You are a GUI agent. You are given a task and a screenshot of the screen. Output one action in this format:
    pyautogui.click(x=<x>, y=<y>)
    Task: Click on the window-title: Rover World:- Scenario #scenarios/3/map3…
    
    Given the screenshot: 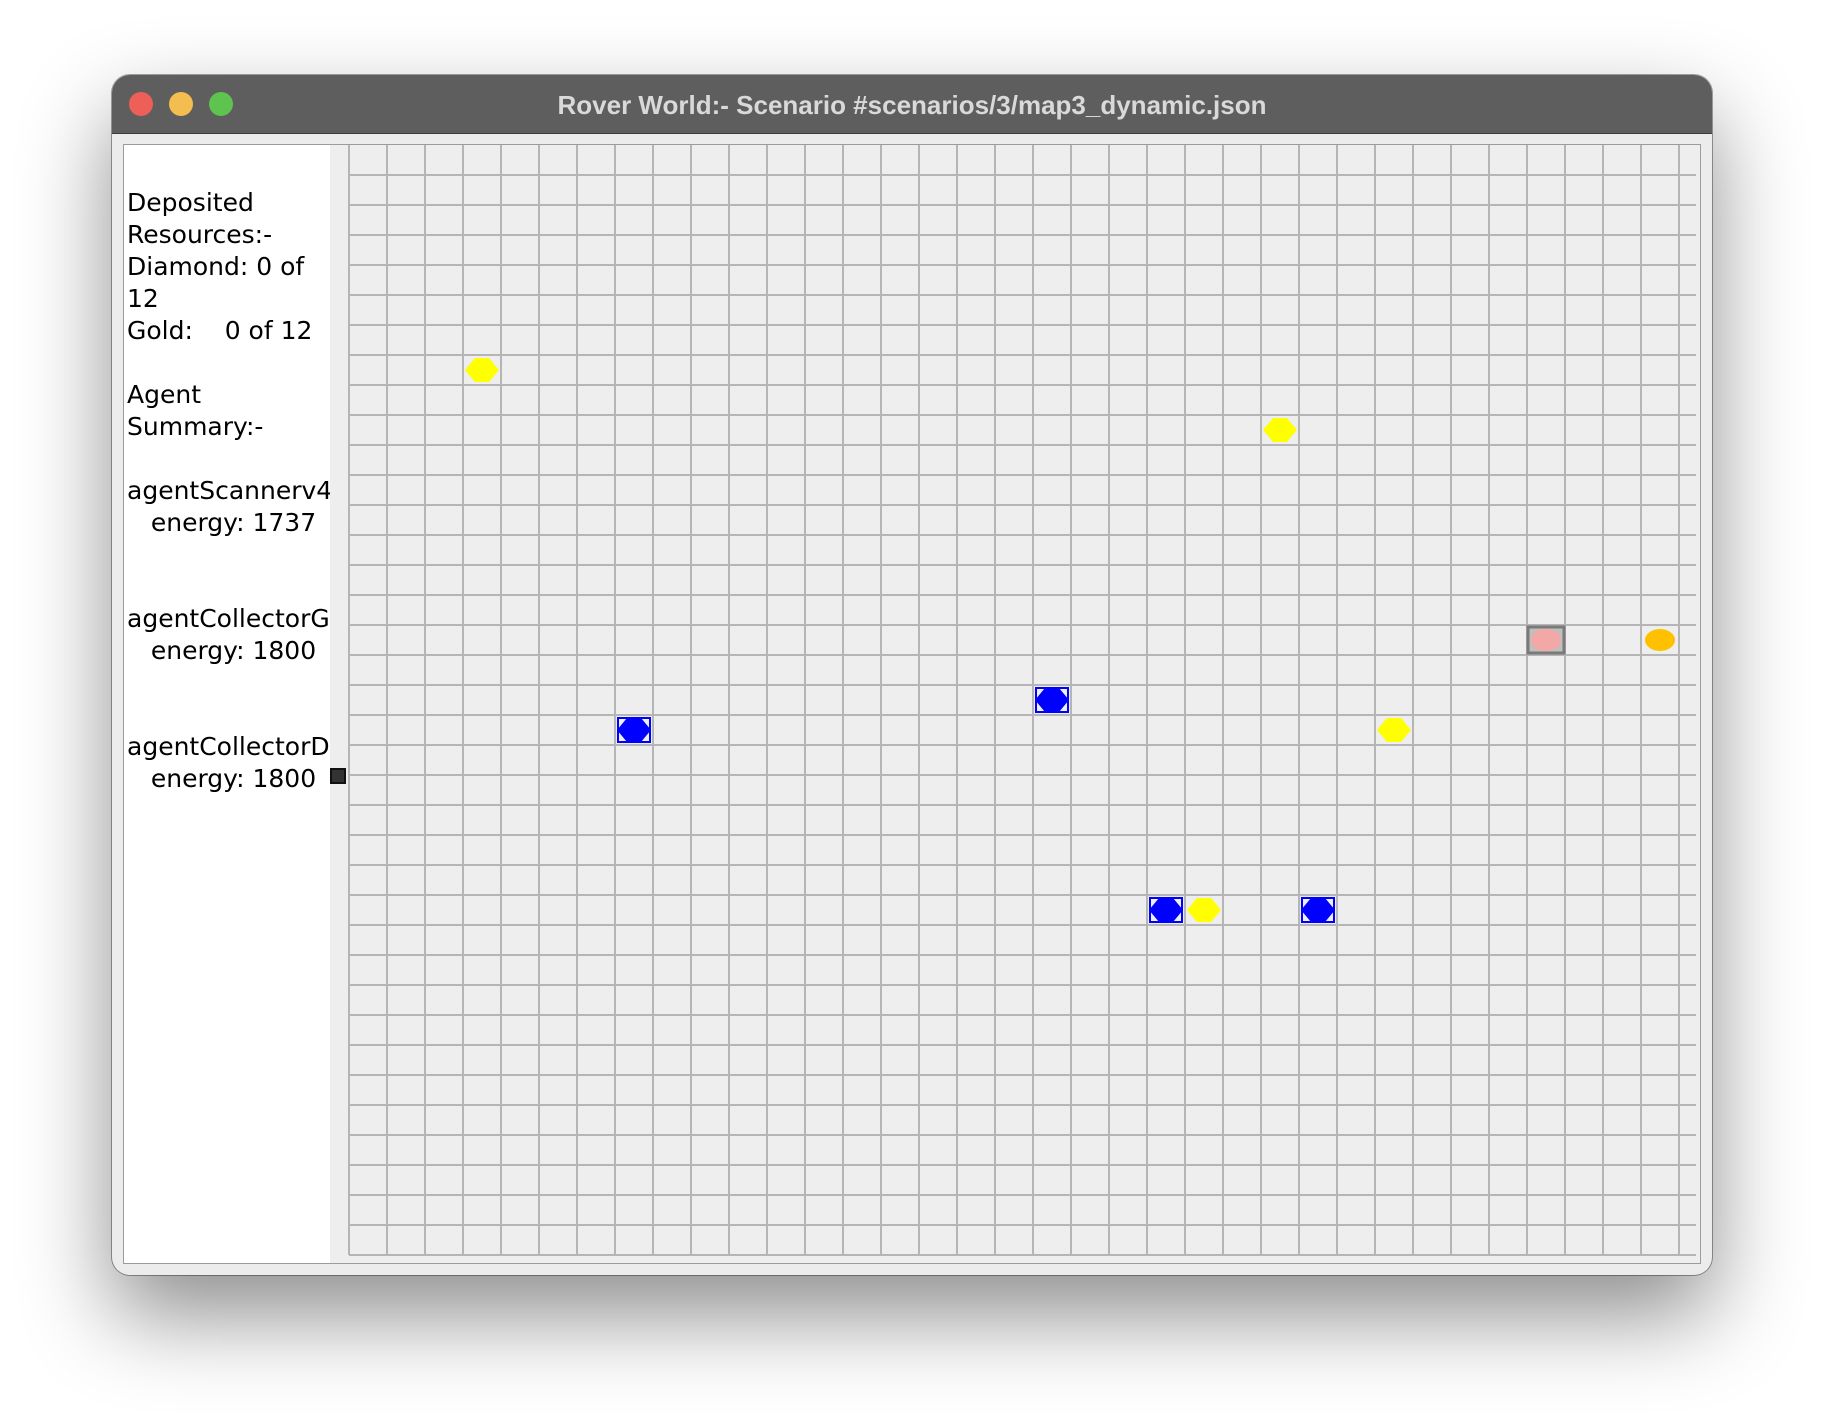 What is the action you would take?
    pyautogui.click(x=912, y=105)
    